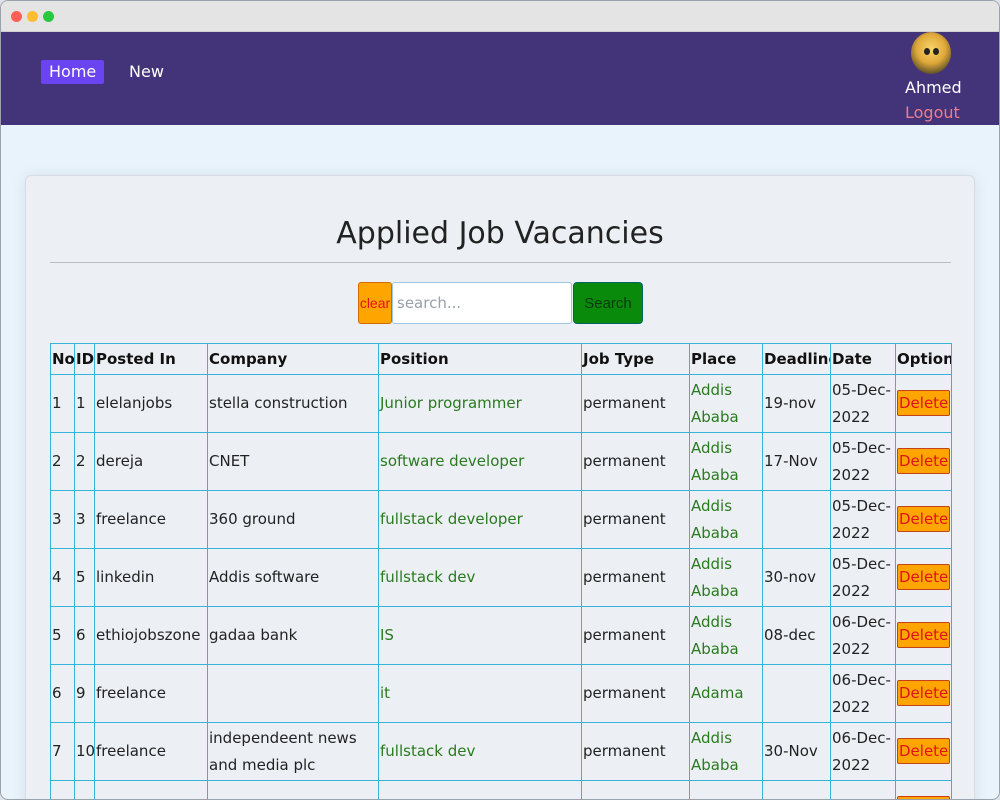 Image resolution: width=1000 pixels, height=800 pixels. What do you see at coordinates (151, 577) in the screenshot?
I see `cell-posted-in: linkedin` at bounding box center [151, 577].